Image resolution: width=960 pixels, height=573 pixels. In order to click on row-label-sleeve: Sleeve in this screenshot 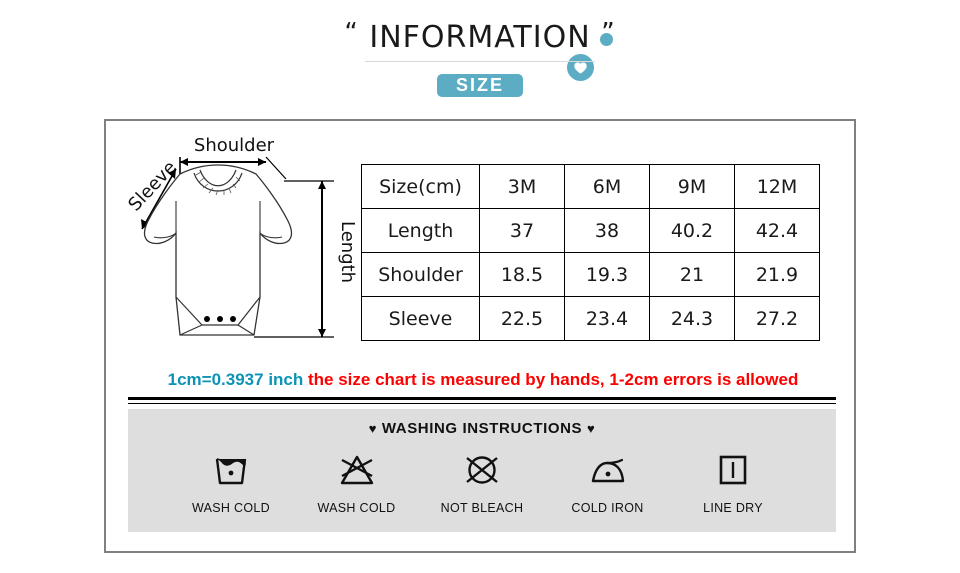, I will do `click(420, 318)`.